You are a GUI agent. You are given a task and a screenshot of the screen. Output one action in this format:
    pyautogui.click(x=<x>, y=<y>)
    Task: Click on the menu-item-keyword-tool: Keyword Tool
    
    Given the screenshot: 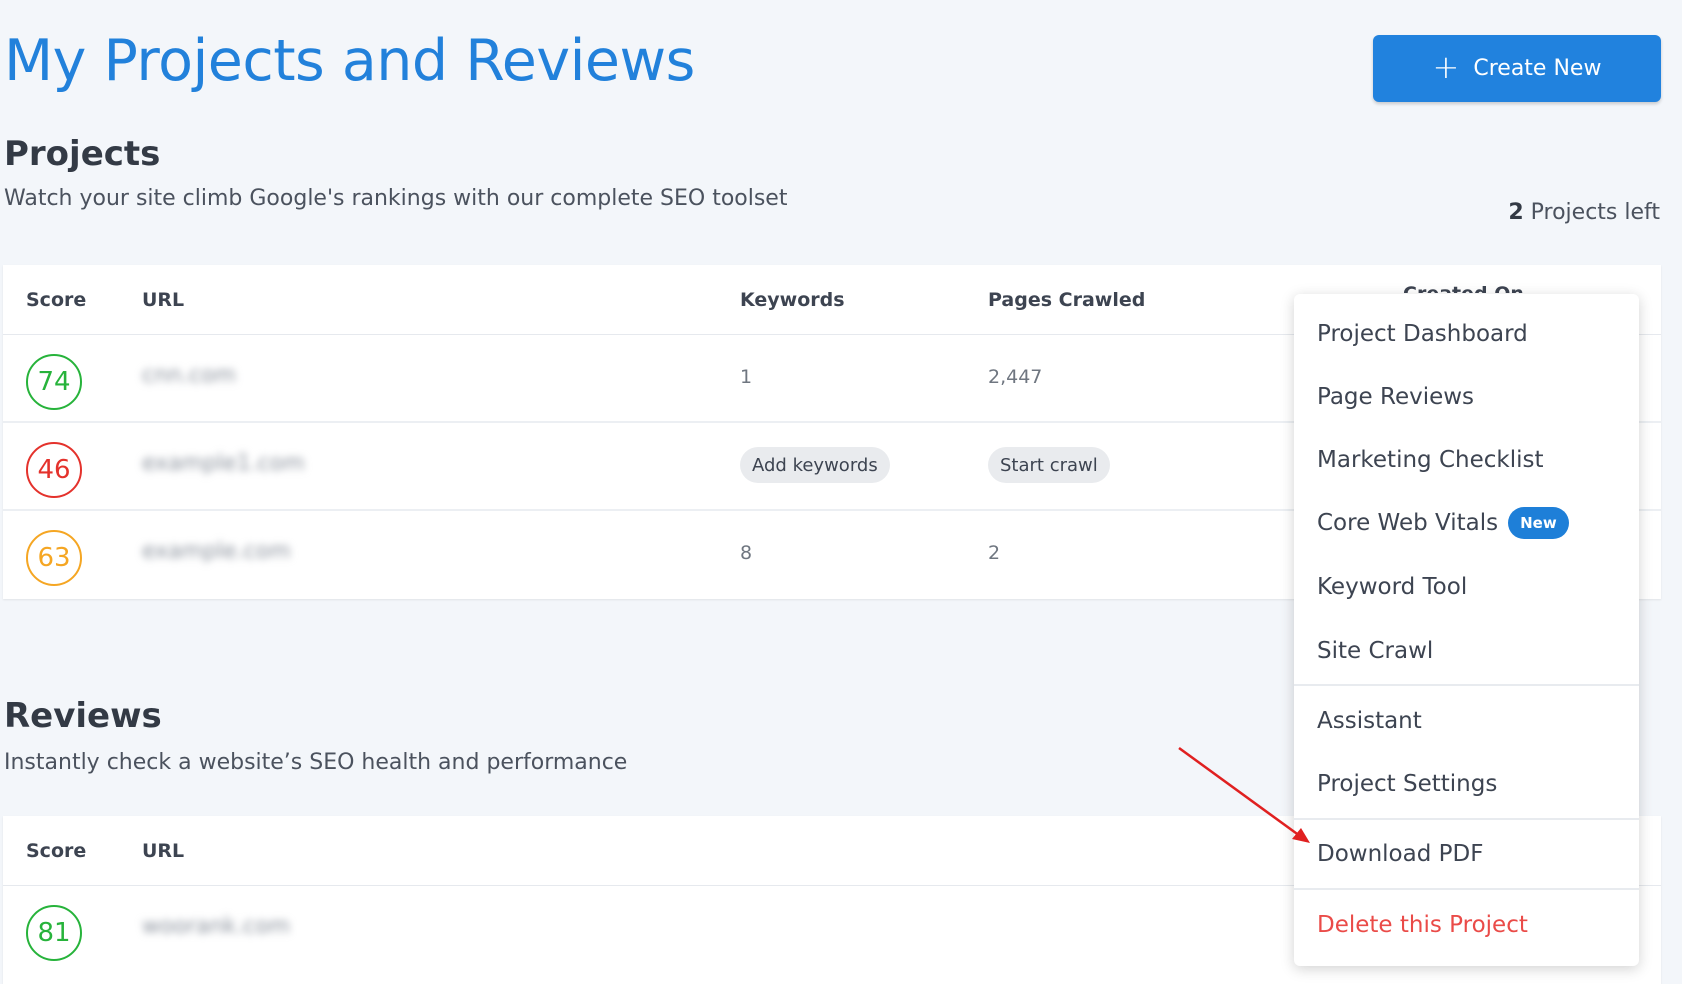 What is the action you would take?
    pyautogui.click(x=1466, y=587)
    